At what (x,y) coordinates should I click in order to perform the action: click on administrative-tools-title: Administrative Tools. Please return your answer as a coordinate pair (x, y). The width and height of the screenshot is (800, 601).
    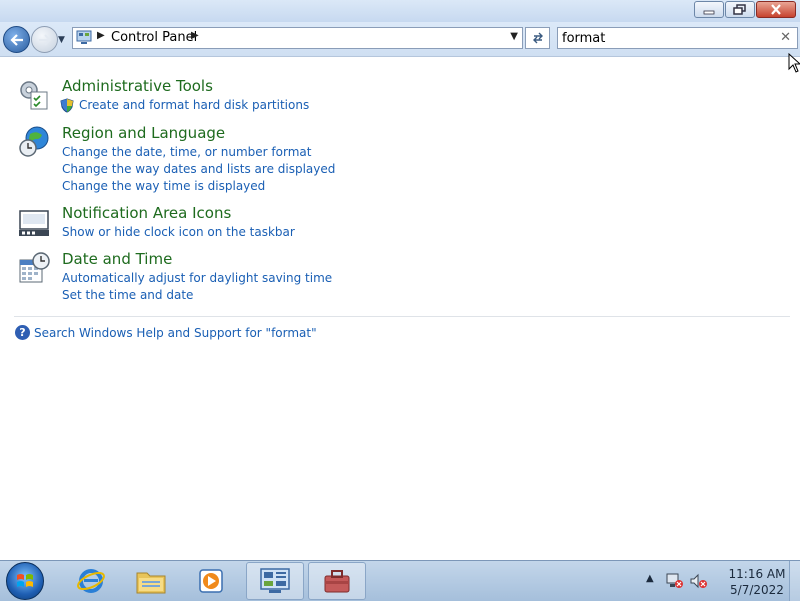
    Looking at the image, I should click on (137, 86).